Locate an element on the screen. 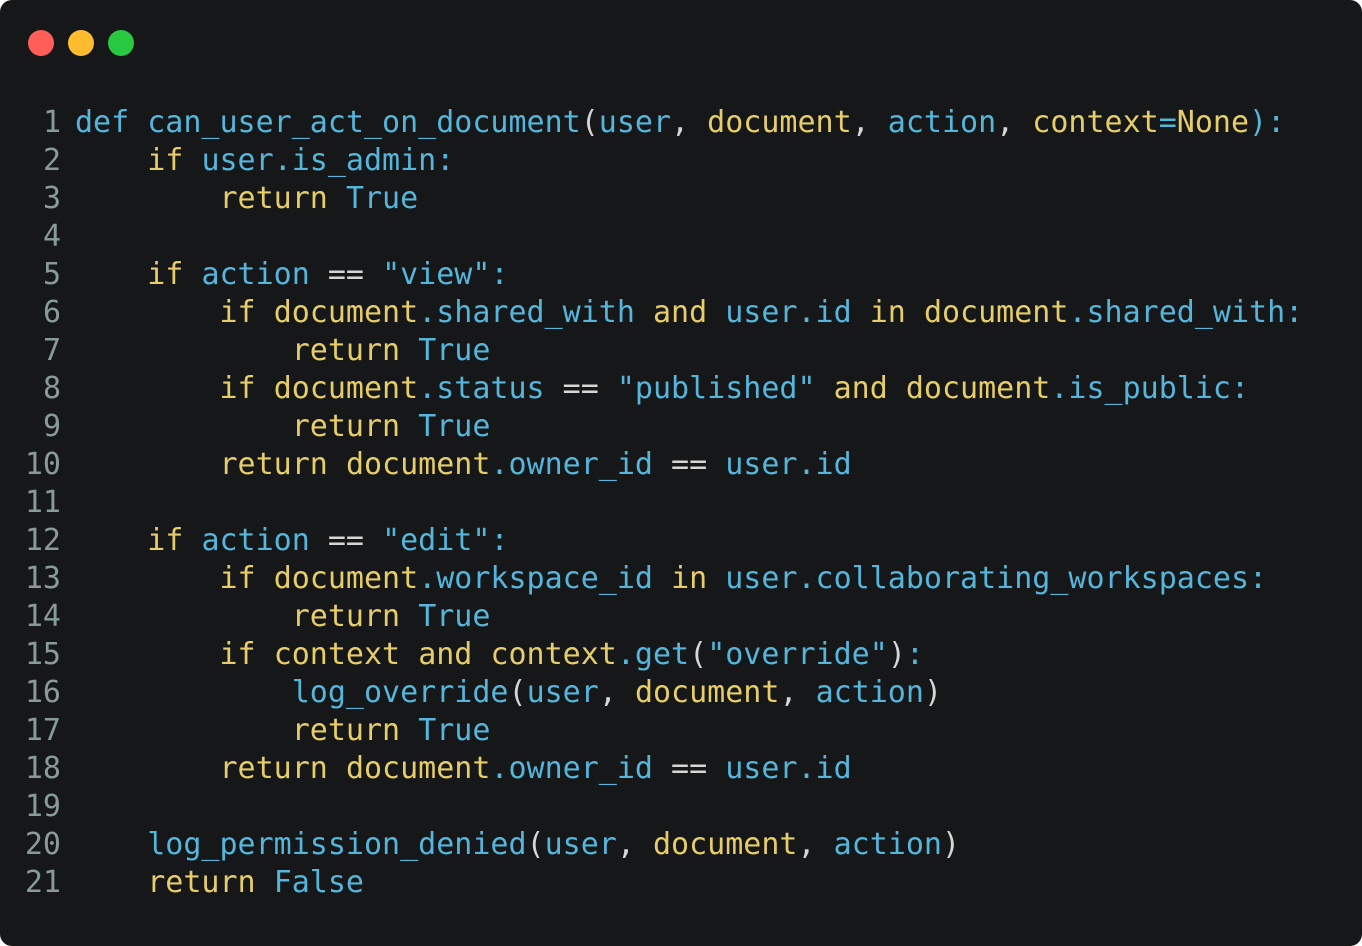 The height and width of the screenshot is (946, 1362). line-number: 17 is located at coordinates (42, 730).